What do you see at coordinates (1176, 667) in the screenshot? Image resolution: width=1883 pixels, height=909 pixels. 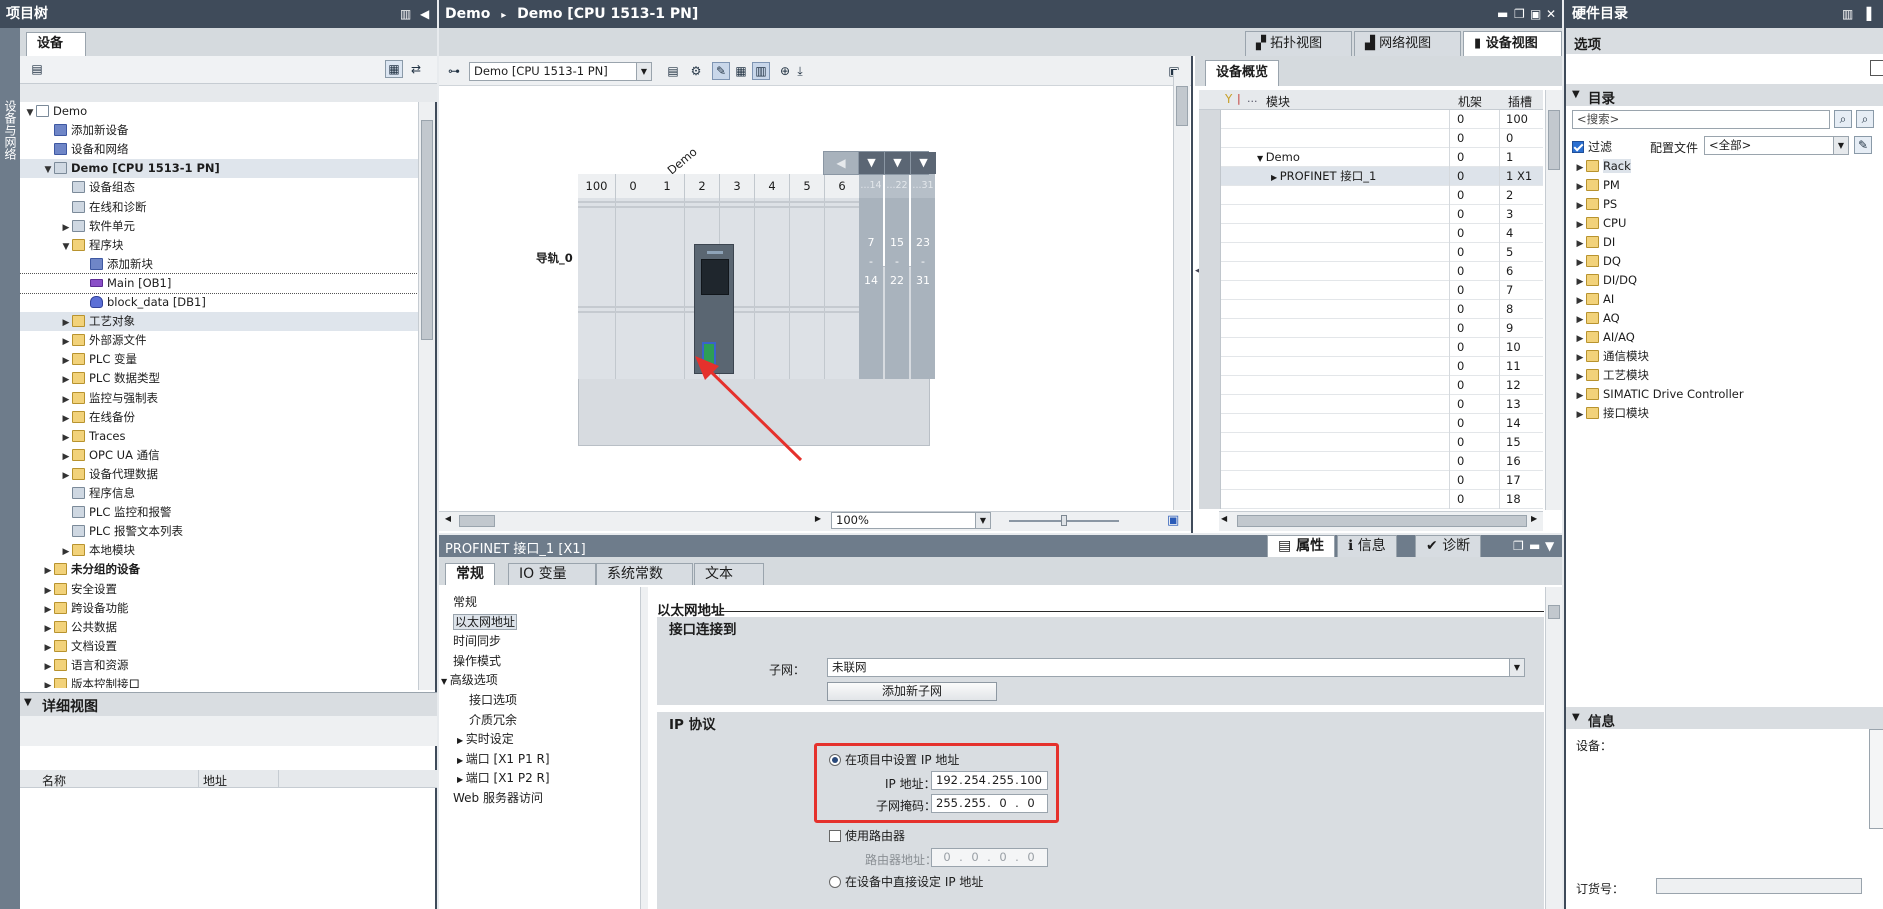 I see `subnet-select: 未联网 ▼` at bounding box center [1176, 667].